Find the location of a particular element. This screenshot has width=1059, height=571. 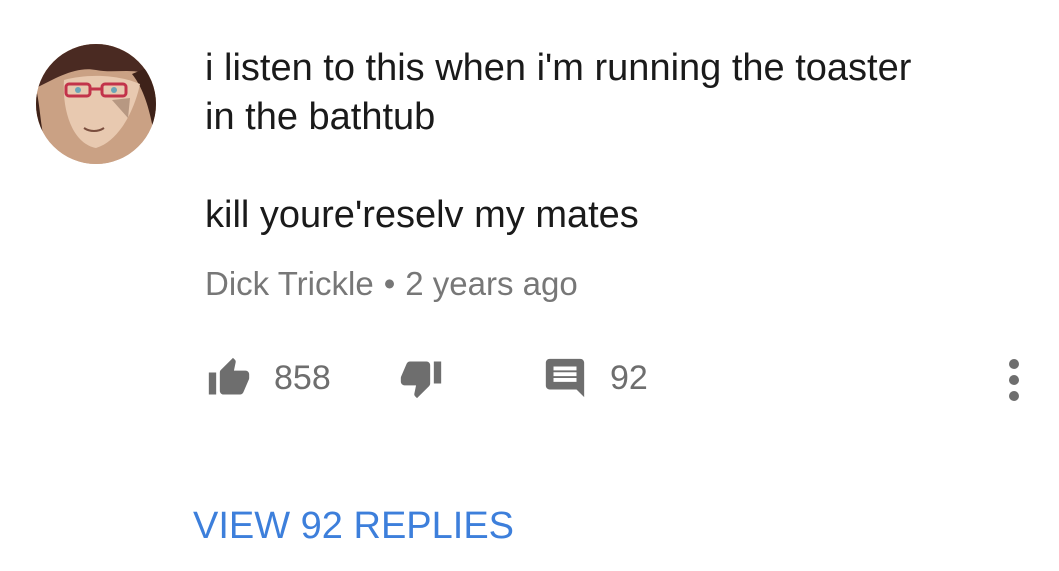

comment-icon is located at coordinates (565, 378).